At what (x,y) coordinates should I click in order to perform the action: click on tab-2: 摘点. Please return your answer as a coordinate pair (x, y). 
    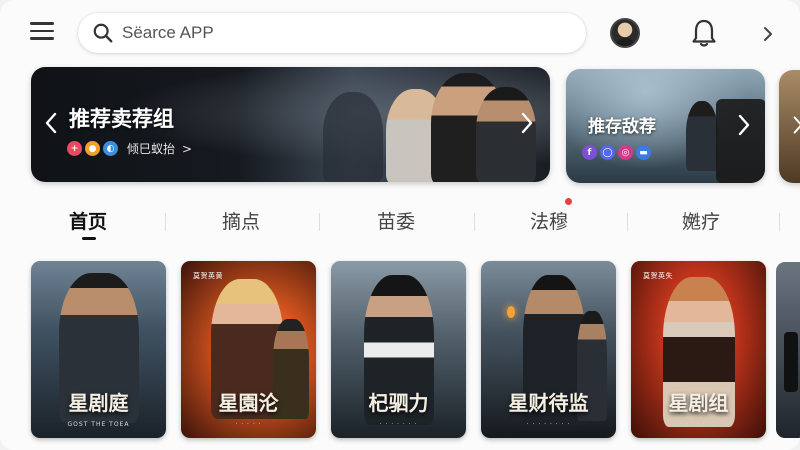
    Looking at the image, I should click on (241, 220).